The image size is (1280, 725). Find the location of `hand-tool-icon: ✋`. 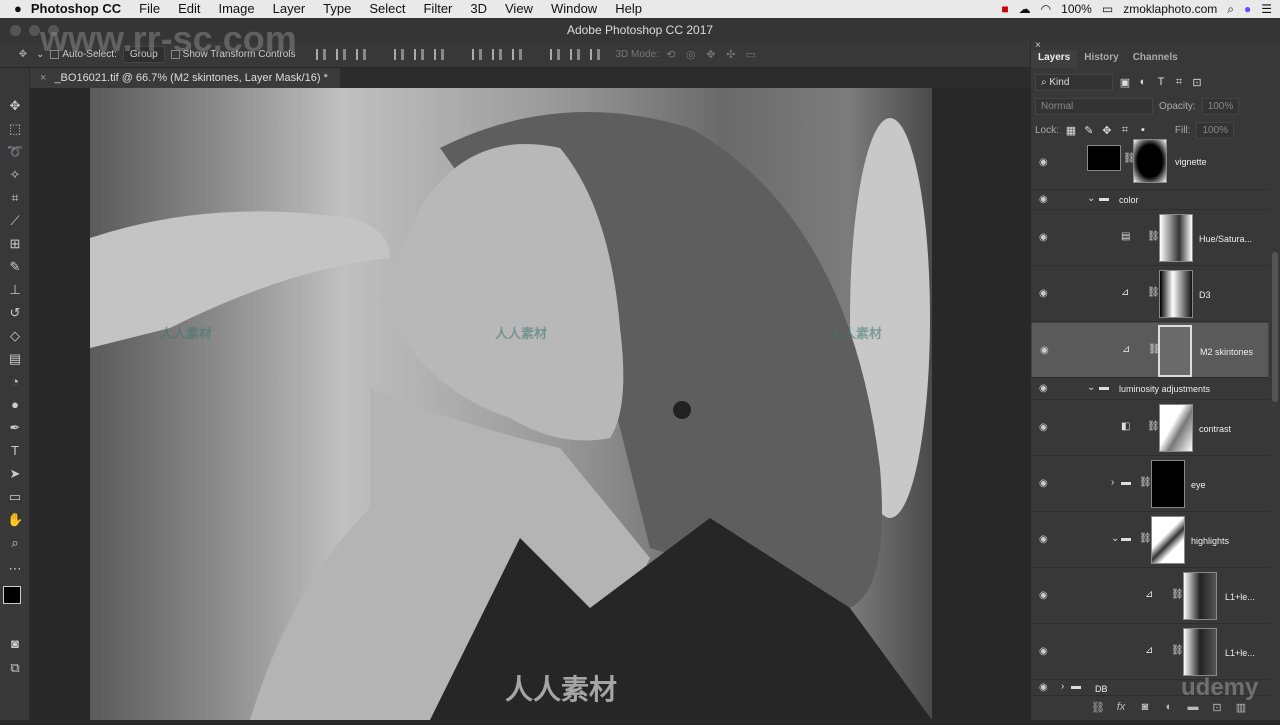

hand-tool-icon: ✋ is located at coordinates (15, 520).